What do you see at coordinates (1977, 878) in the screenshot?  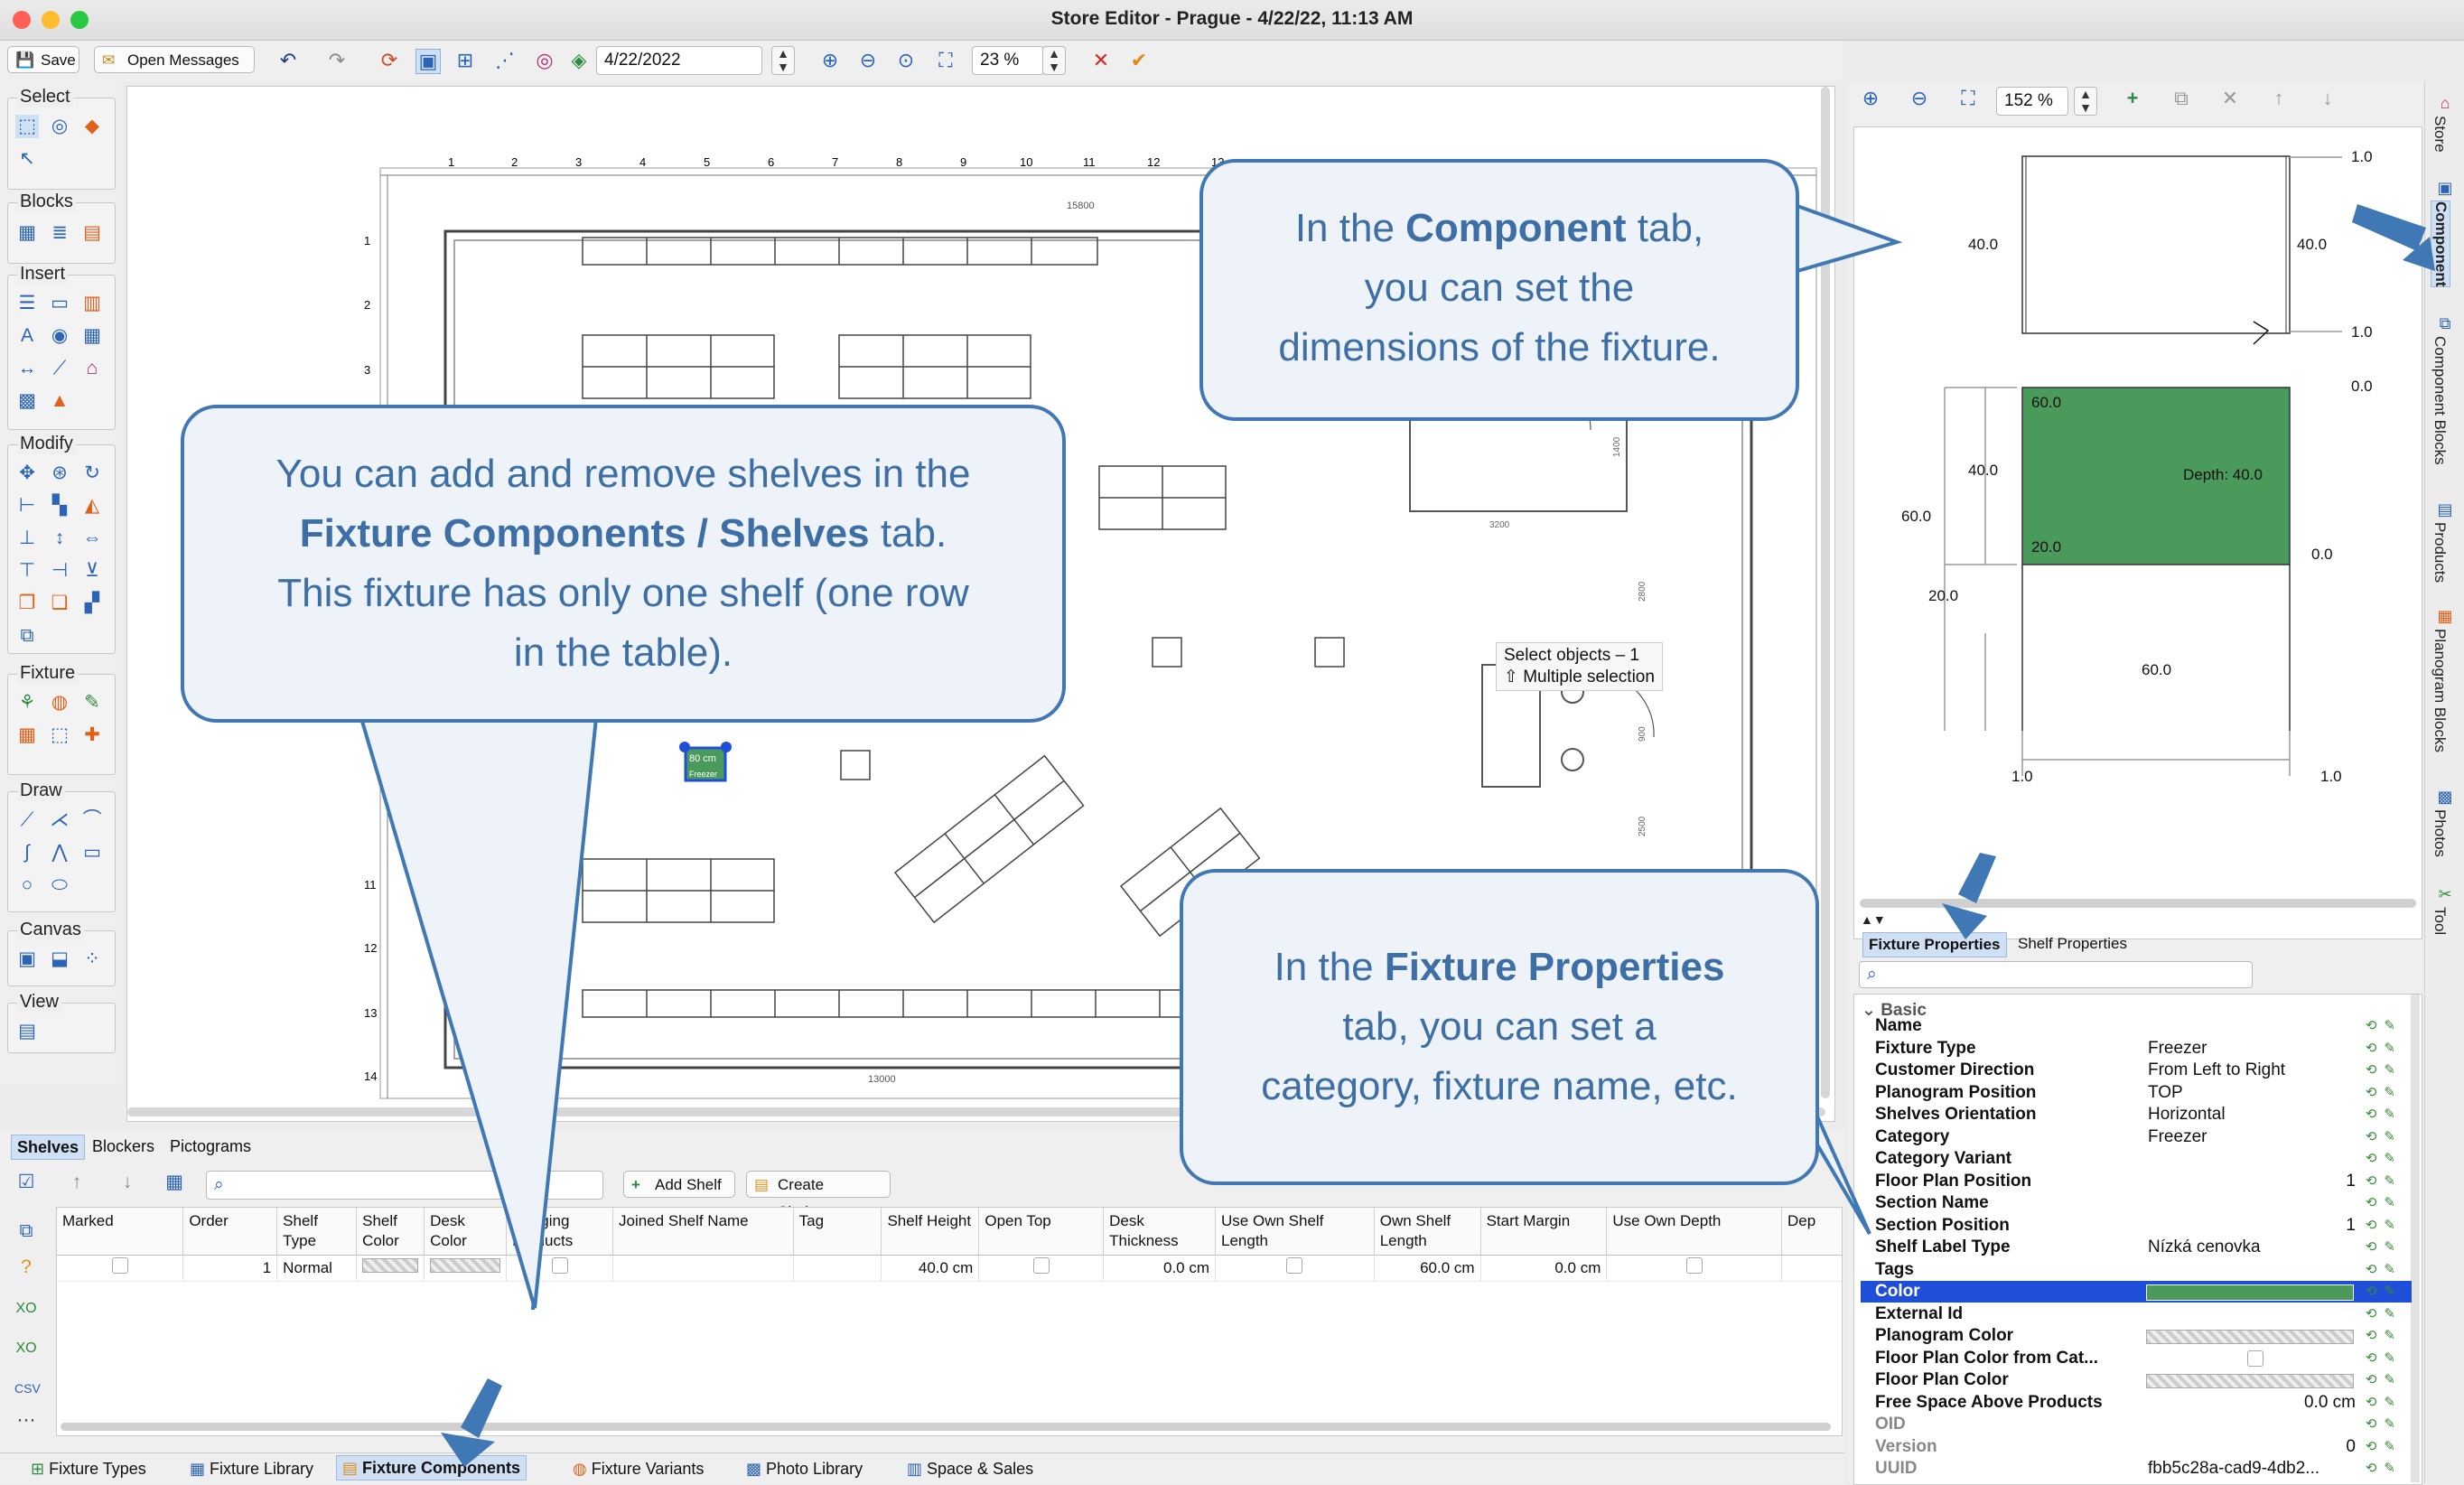 I see `arrow-to-fixture-properties` at bounding box center [1977, 878].